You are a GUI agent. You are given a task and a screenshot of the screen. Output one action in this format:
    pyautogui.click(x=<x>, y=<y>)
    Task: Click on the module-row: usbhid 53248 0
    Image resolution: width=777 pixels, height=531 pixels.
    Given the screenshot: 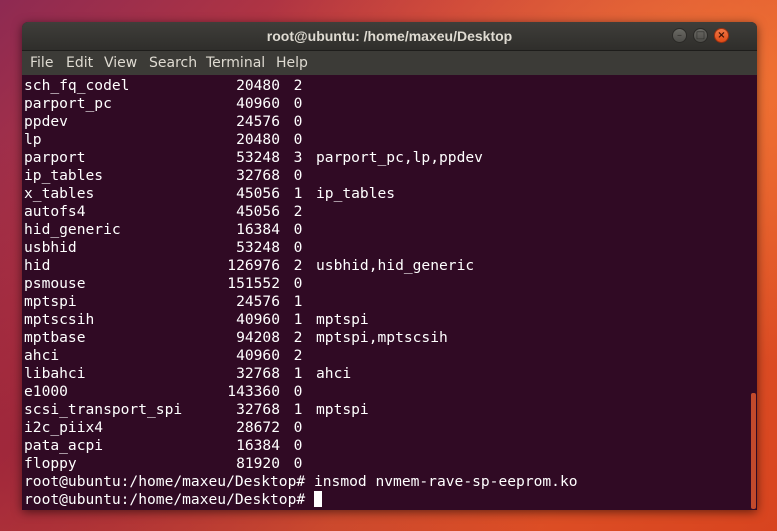 What is the action you would take?
    pyautogui.click(x=384, y=248)
    